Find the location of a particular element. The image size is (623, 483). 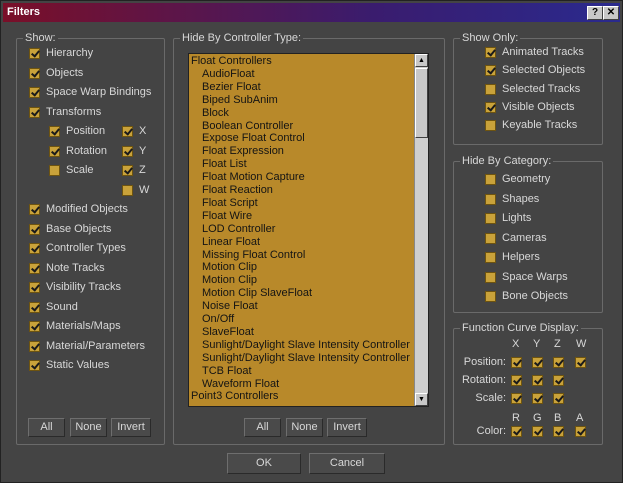

scroll-down-arrow-icon: ▼ is located at coordinates (421, 399).